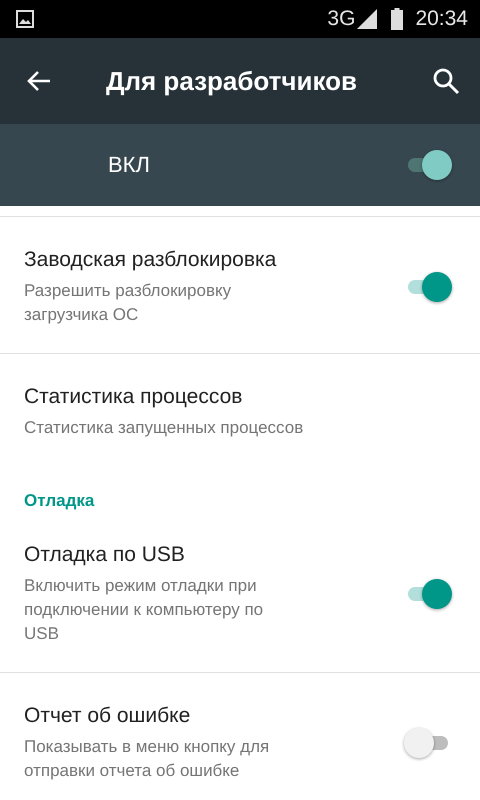  What do you see at coordinates (446, 81) in the screenshot?
I see `search-icon` at bounding box center [446, 81].